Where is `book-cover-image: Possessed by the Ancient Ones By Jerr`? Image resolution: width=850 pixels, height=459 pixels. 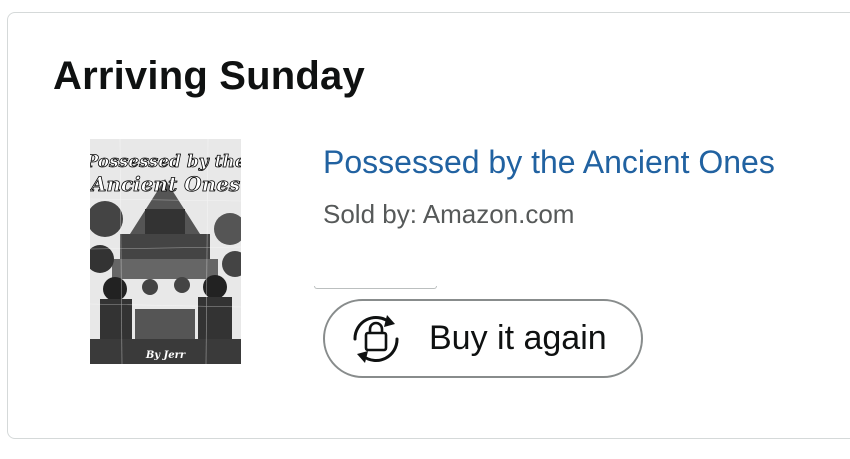
book-cover-image: Possessed by the Ancient Ones By Jerr is located at coordinates (165, 251).